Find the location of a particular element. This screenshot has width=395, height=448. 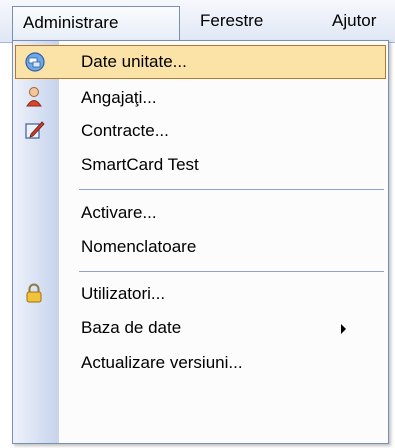

menu-item-nomenclatoare: Nomenclatoare is located at coordinates (200, 247).